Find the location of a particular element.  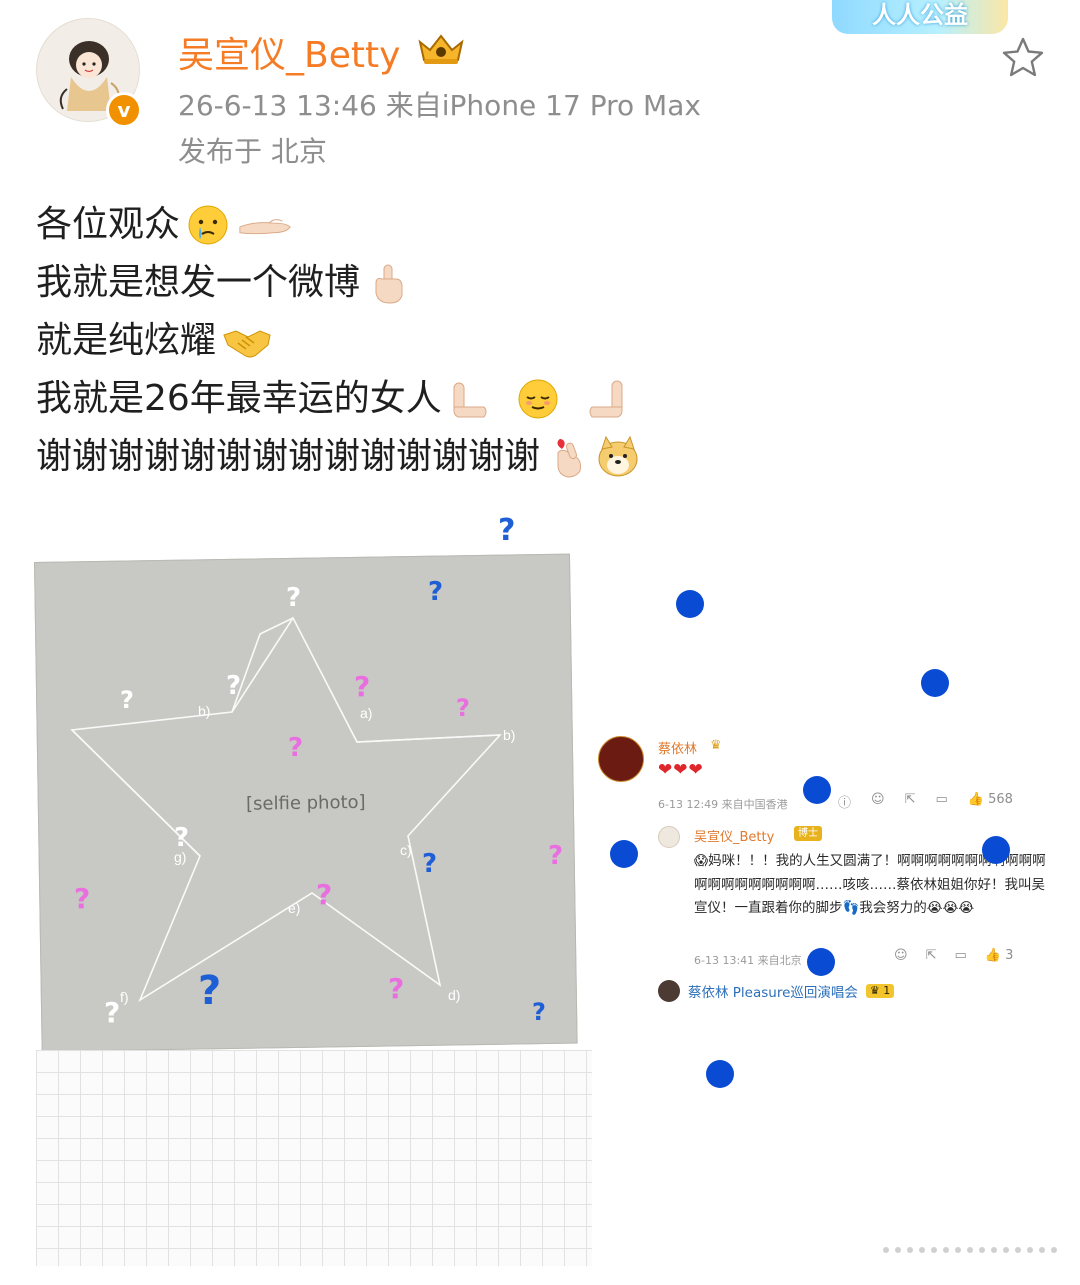

leftwards-hand-icon is located at coordinates (470, 400).